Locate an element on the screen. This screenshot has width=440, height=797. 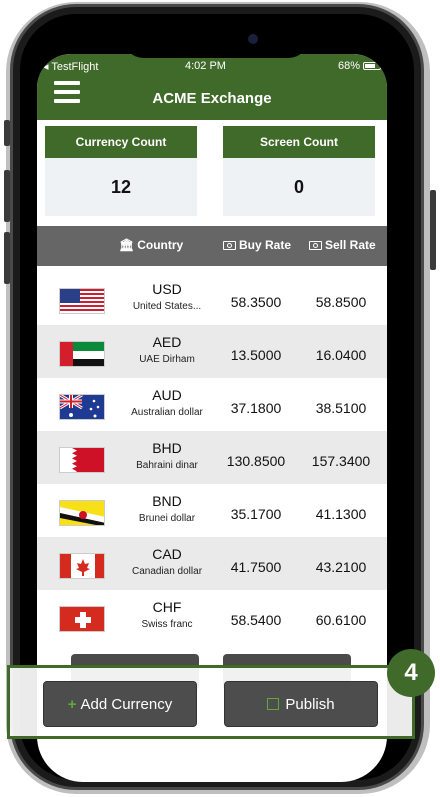
add-currency-button: + Add Currency is located at coordinates (120, 704).